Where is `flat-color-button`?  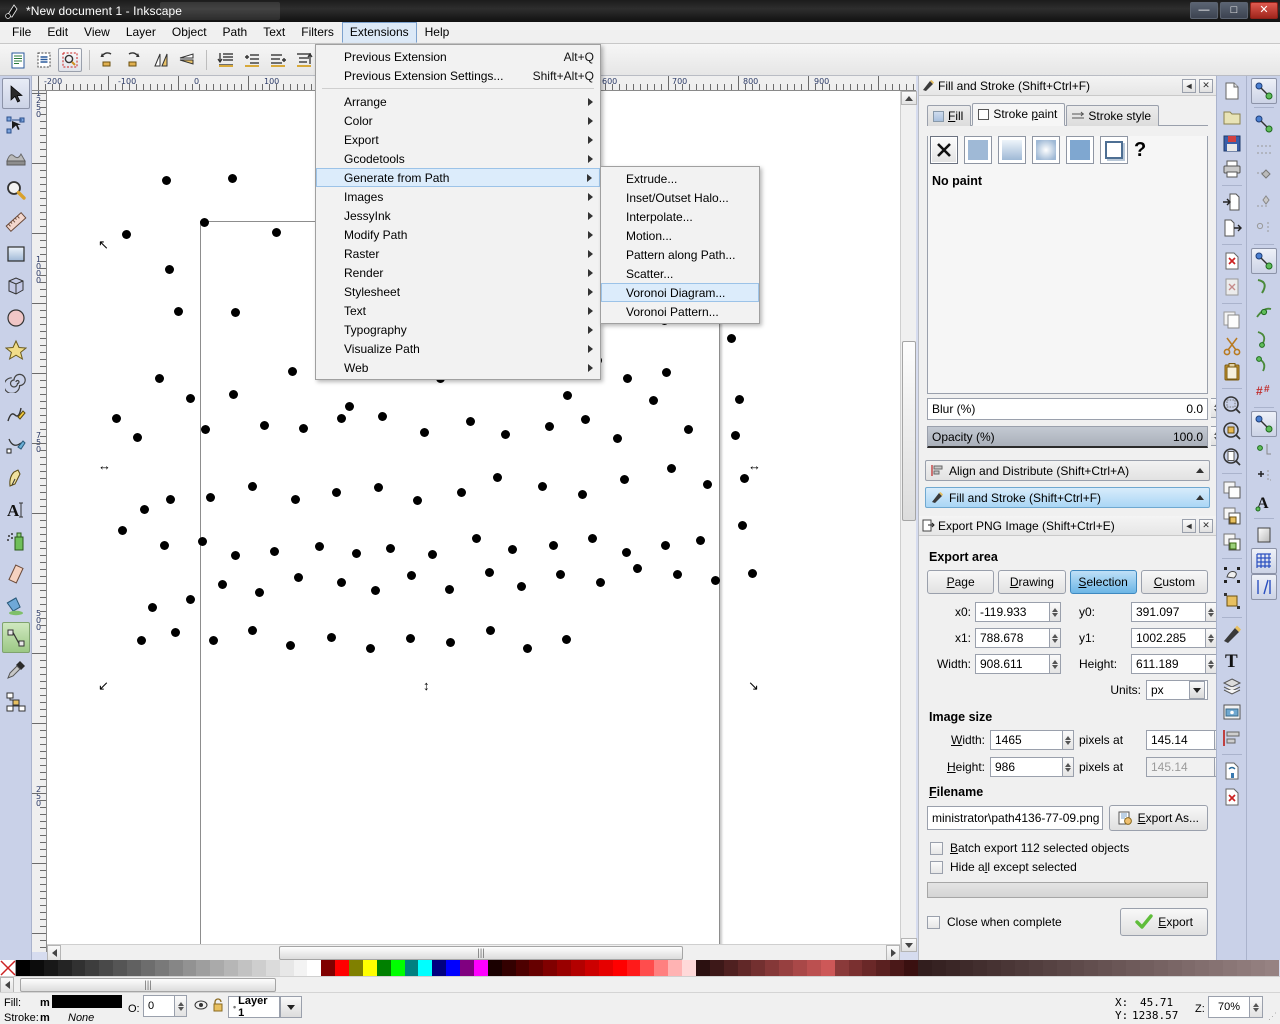
flat-color-button is located at coordinates (978, 150).